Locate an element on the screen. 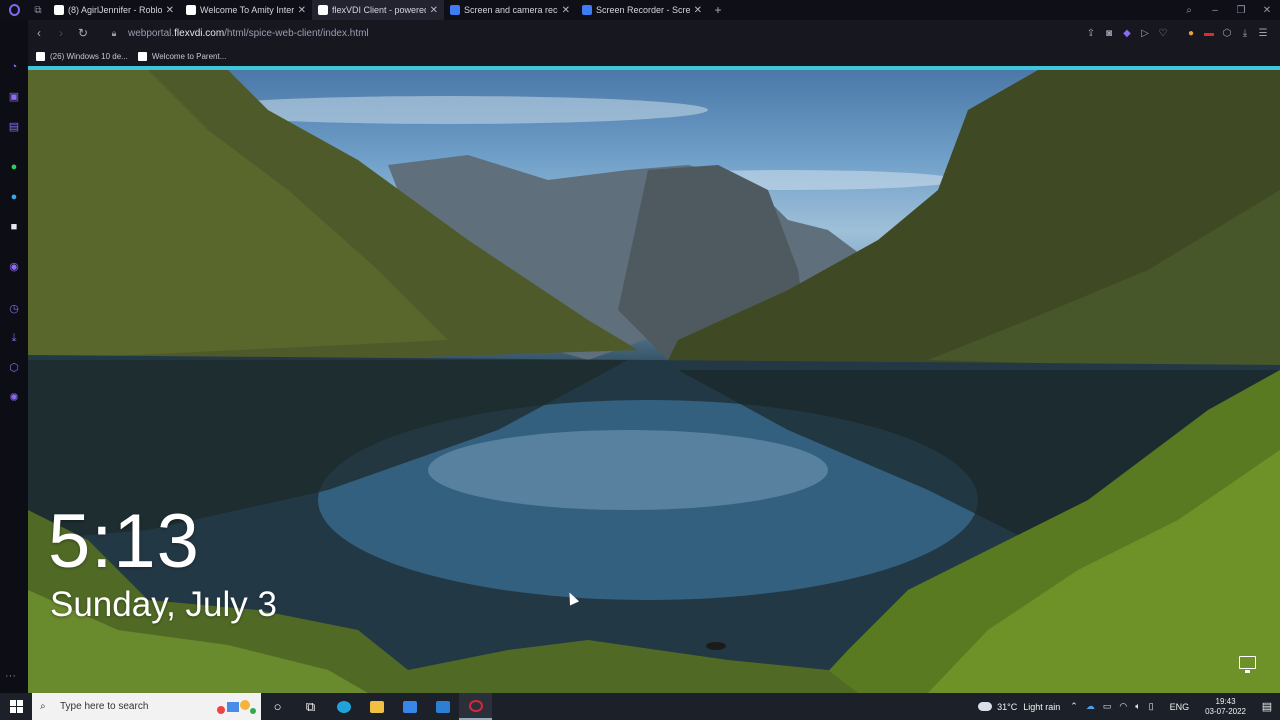 The image size is (1280, 720). edge-icon is located at coordinates (343, 706).